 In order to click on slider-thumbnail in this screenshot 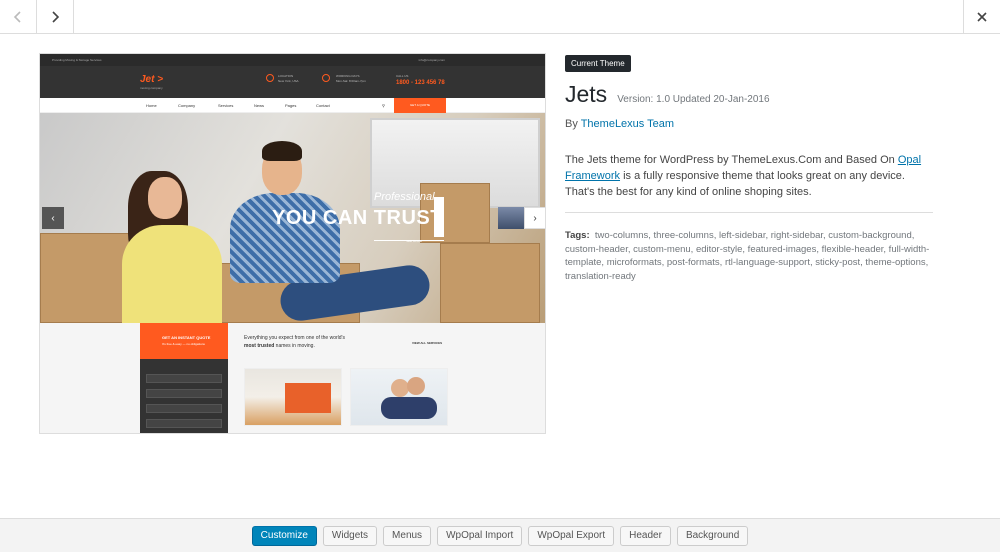, I will do `click(511, 218)`.